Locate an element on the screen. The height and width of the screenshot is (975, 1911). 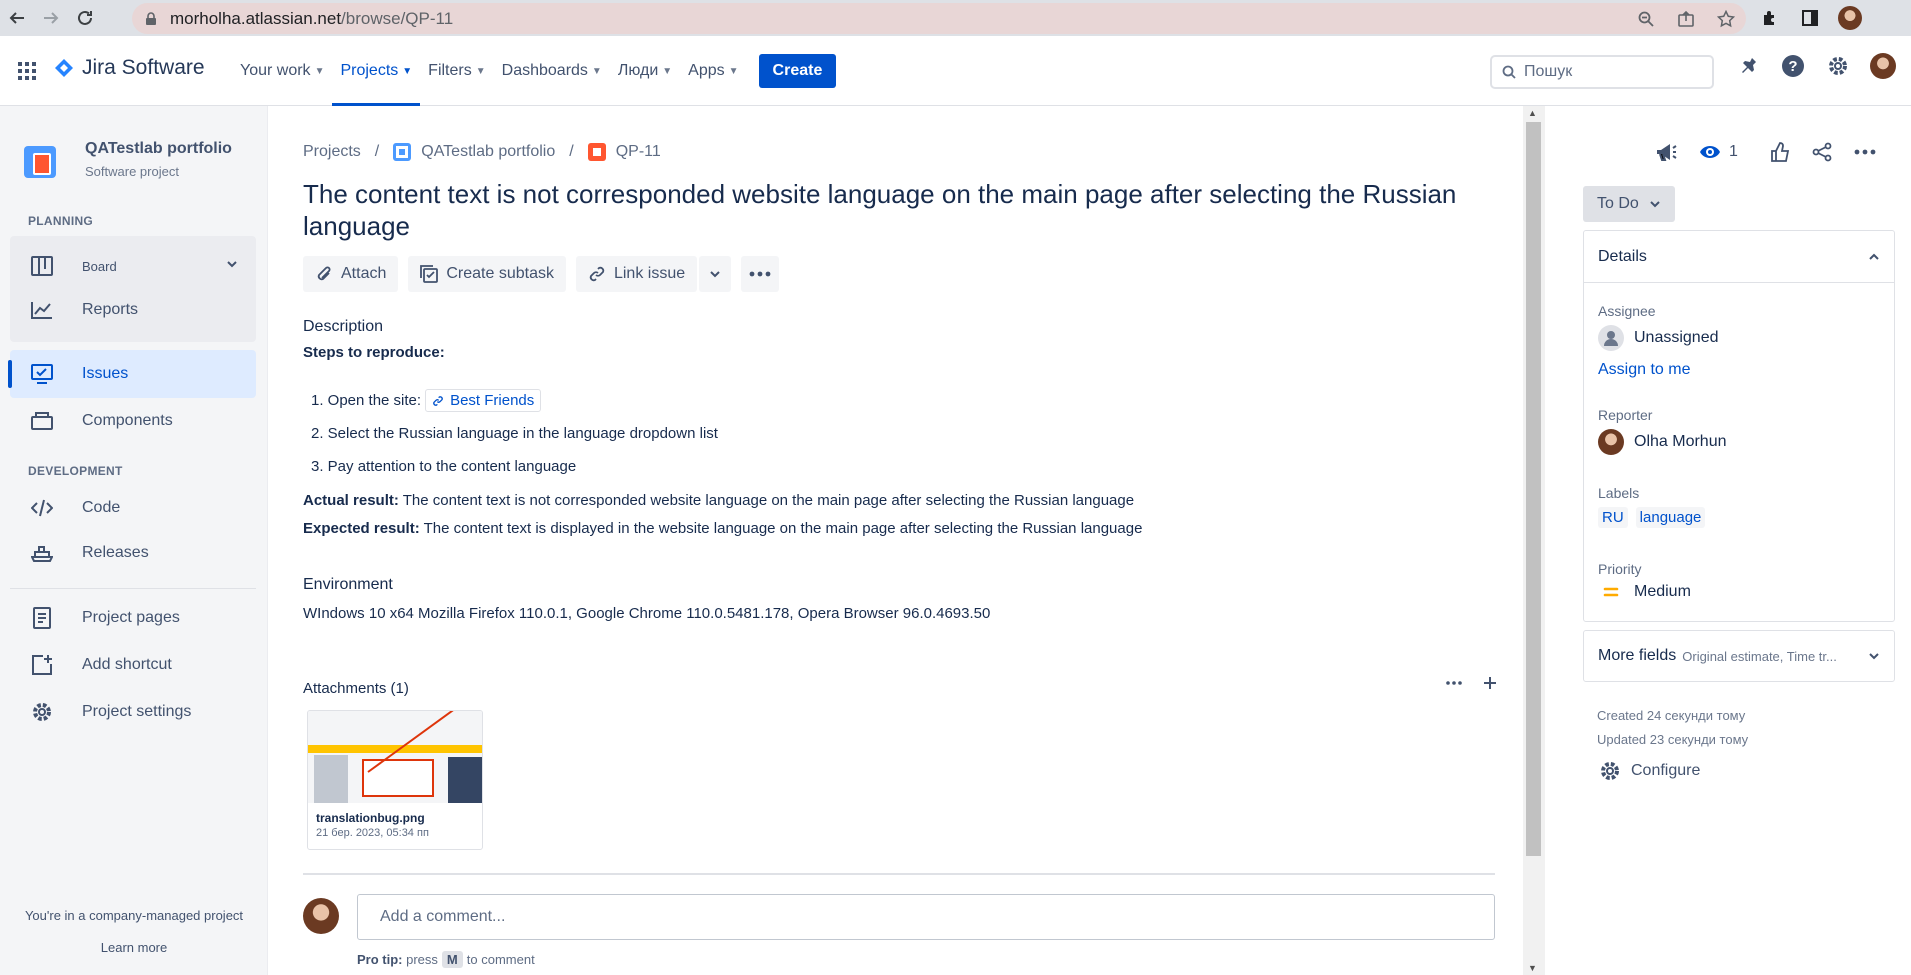
sidebar-item-add-shortcut: Add shortcut is located at coordinates (133, 665).